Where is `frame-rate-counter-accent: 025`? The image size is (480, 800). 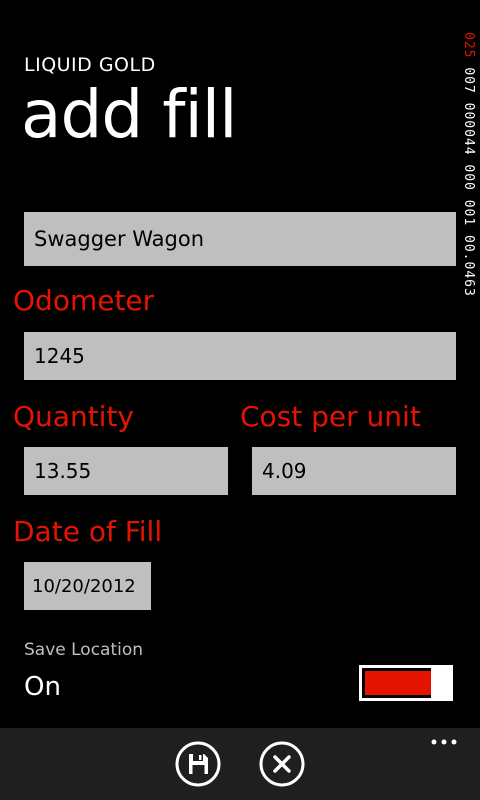
frame-rate-counter-accent: 025 is located at coordinates (468, 50).